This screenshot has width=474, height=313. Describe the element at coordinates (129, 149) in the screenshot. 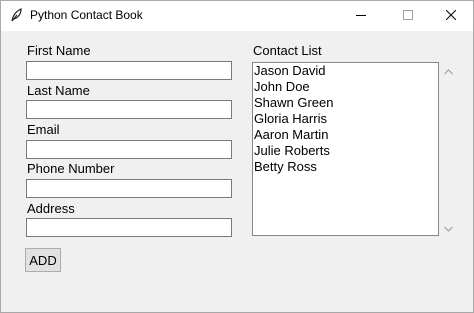

I see `email-field` at that location.